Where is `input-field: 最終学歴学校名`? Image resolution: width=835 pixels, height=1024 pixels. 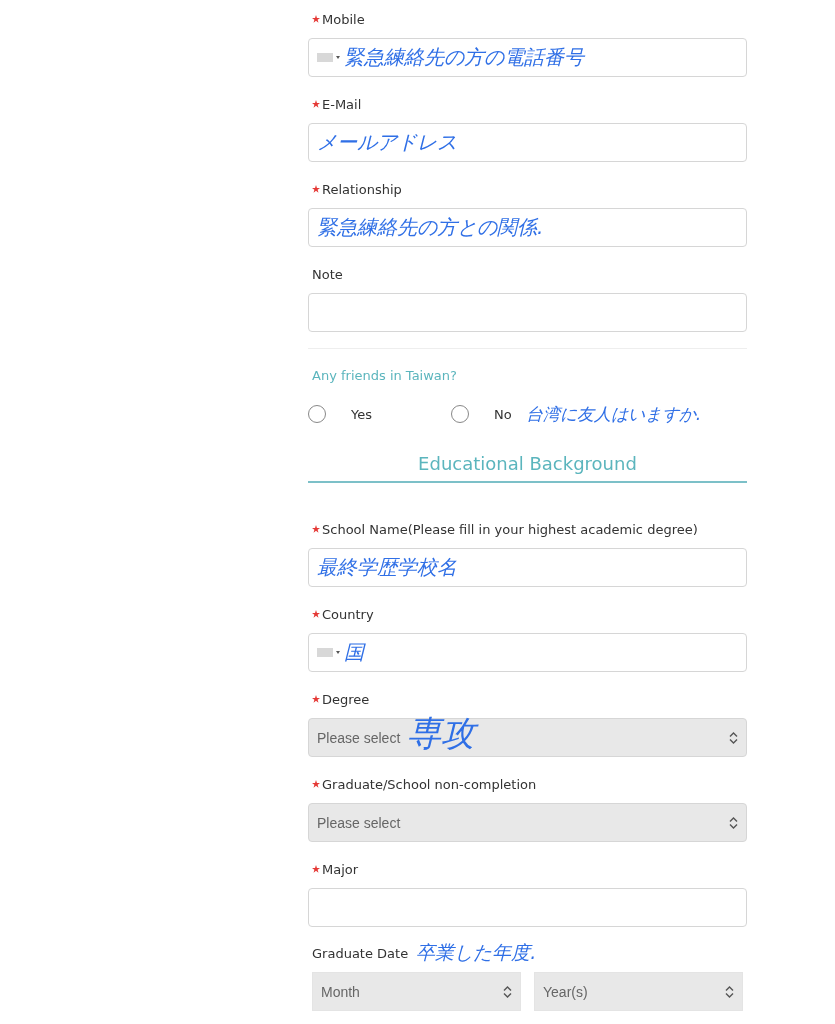 input-field: 最終学歴学校名 is located at coordinates (527, 567).